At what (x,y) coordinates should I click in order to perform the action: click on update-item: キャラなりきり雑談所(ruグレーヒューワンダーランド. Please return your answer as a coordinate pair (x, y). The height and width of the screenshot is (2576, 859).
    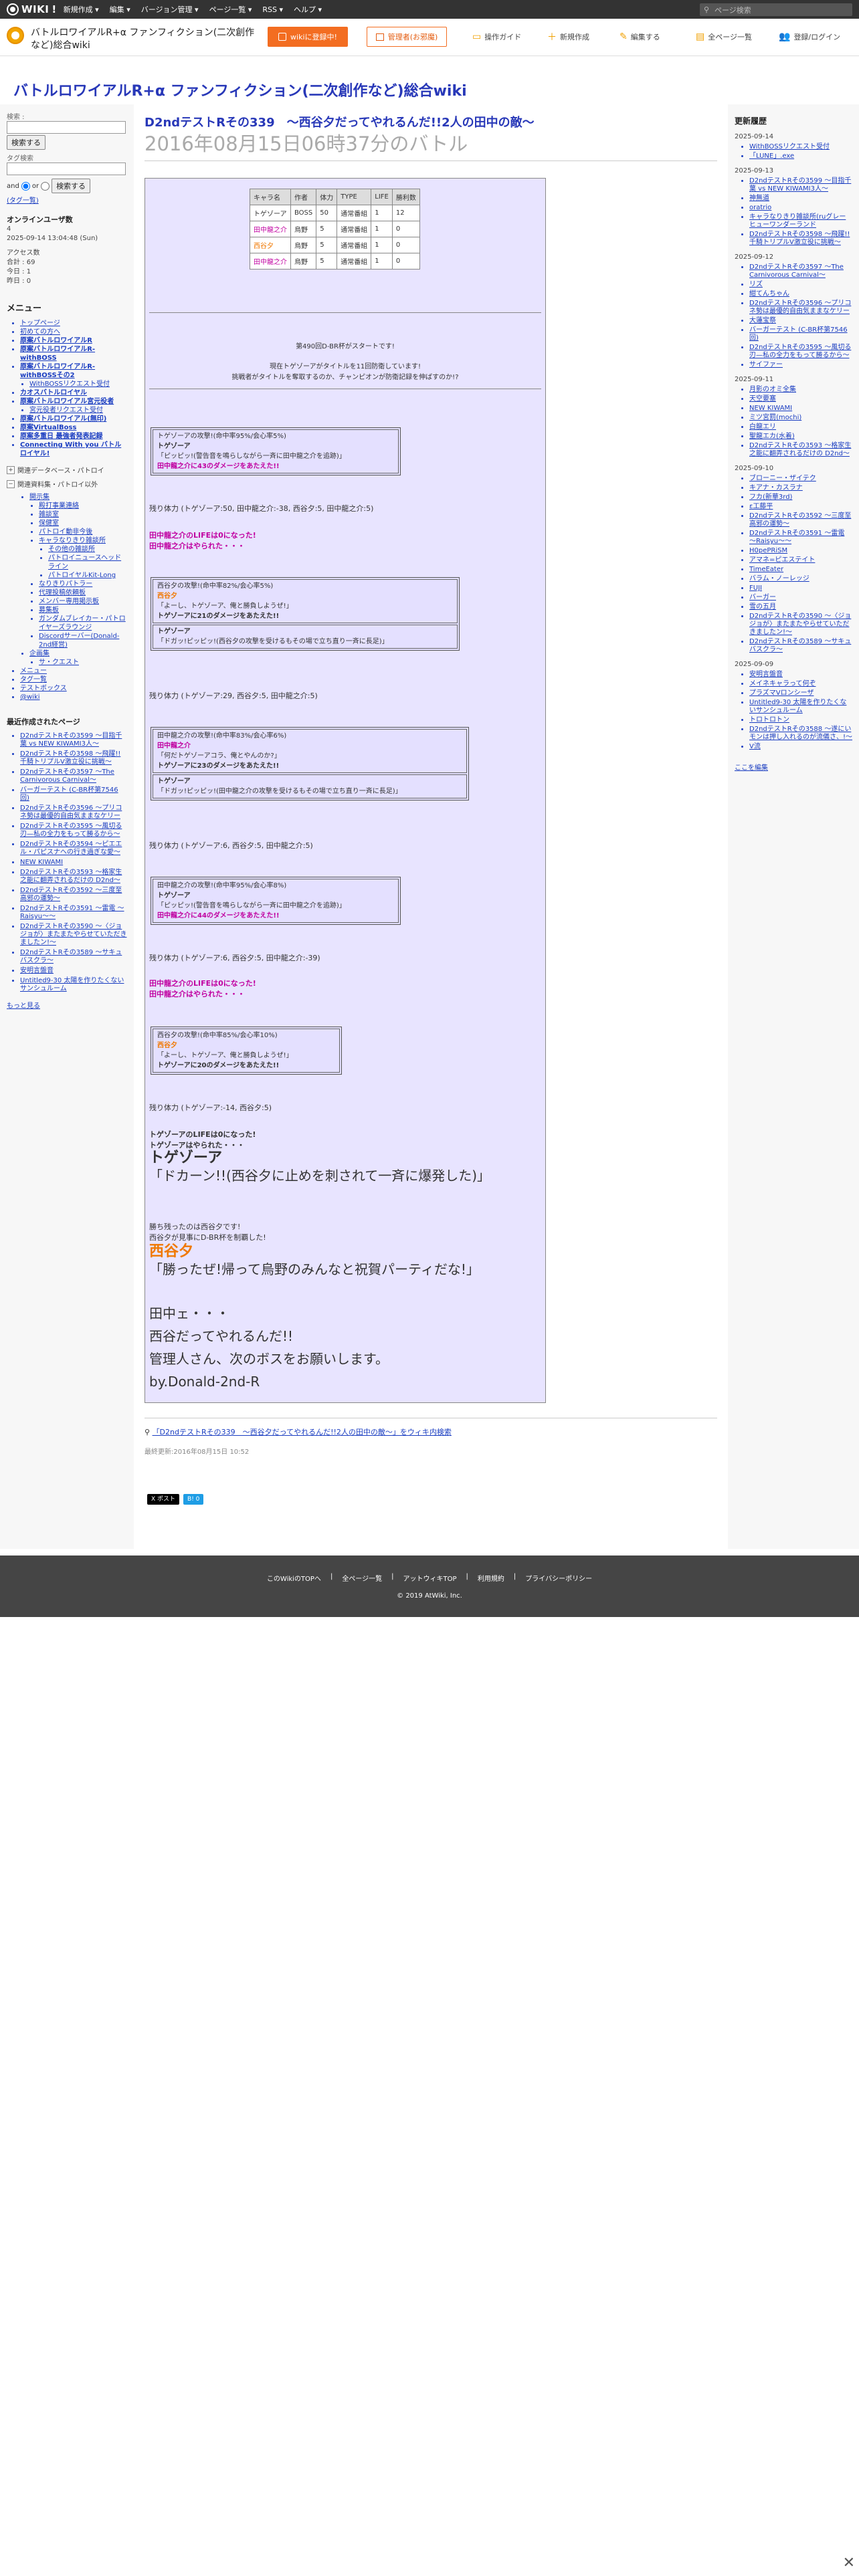
    Looking at the image, I should click on (801, 221).